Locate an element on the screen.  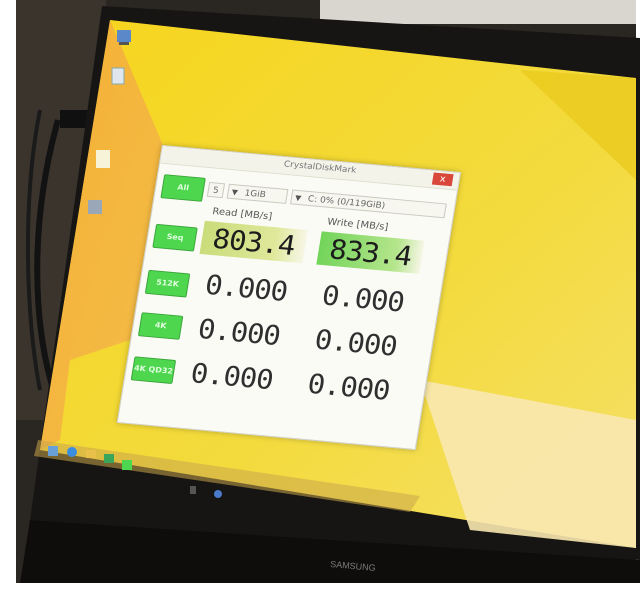
read-column-header: Read [MB/s] is located at coordinates (242, 214).